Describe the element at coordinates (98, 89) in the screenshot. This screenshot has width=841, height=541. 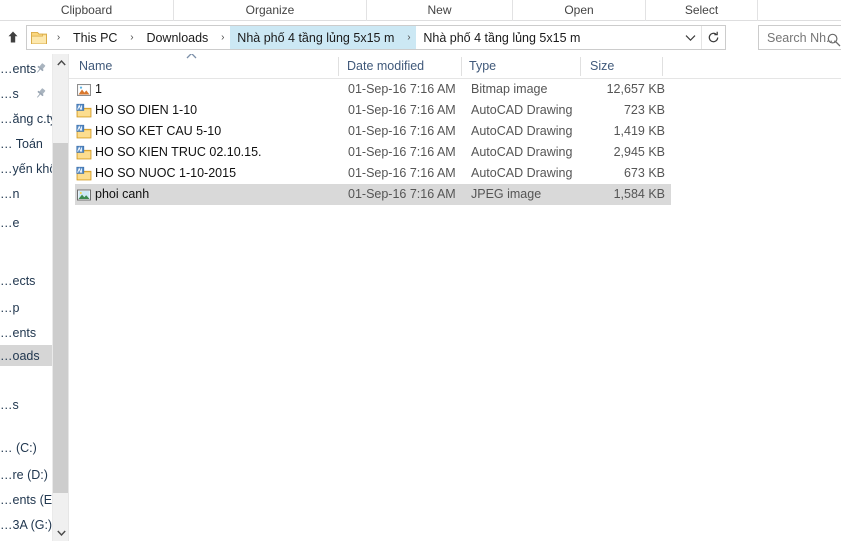
I see `file-name: 1` at that location.